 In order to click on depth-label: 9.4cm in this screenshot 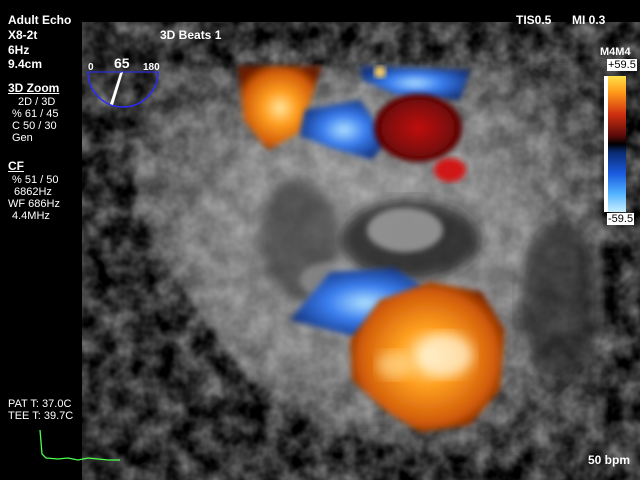, I will do `click(25, 64)`.